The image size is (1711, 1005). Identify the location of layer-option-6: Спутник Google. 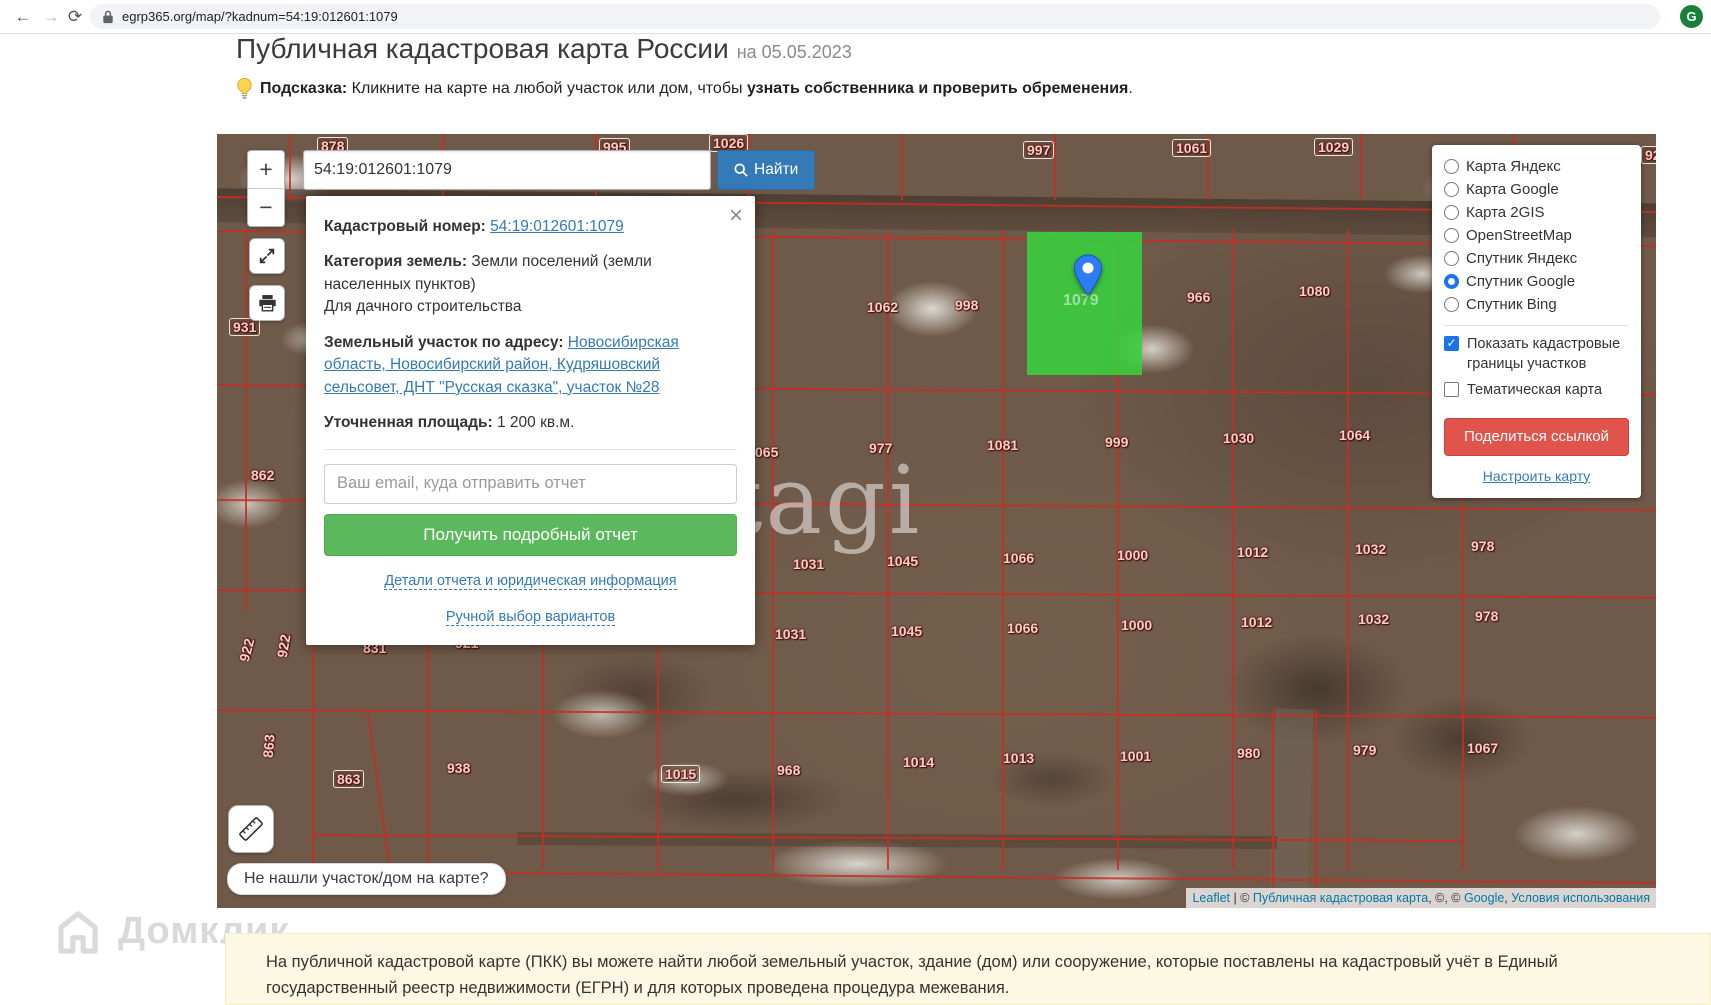
(1536, 281).